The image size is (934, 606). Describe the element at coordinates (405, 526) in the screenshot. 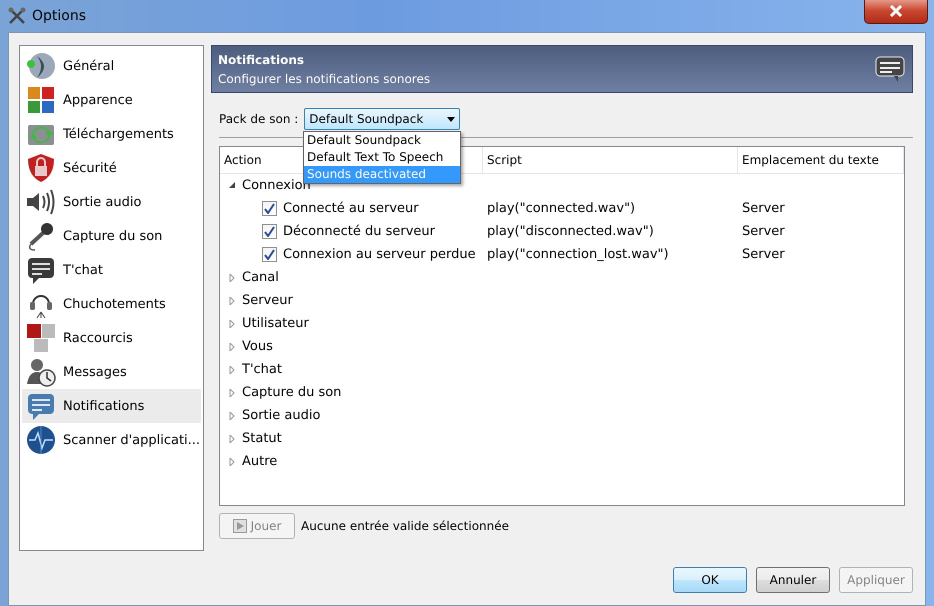

I see `status-text: Aucune entrée valide sélectionnée` at that location.